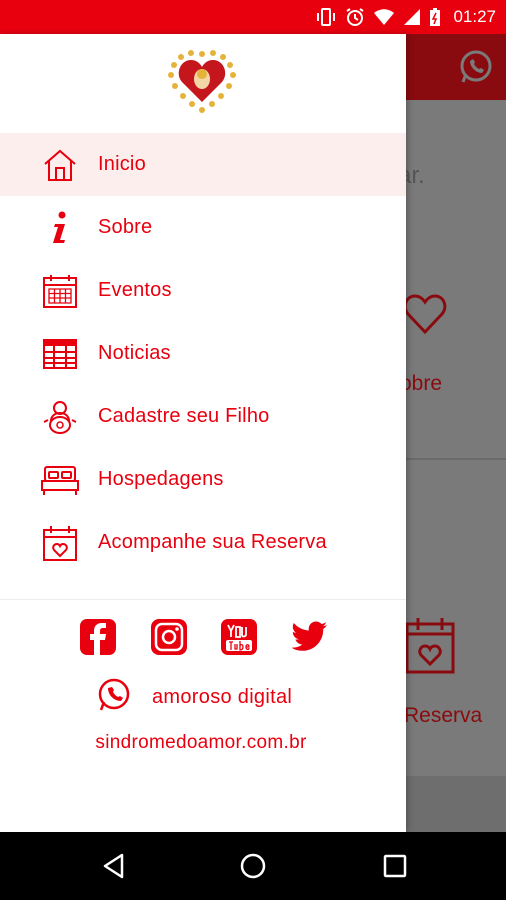 Image resolution: width=506 pixels, height=900 pixels. Describe the element at coordinates (168, 639) in the screenshot. I see `instagram-icon` at that location.